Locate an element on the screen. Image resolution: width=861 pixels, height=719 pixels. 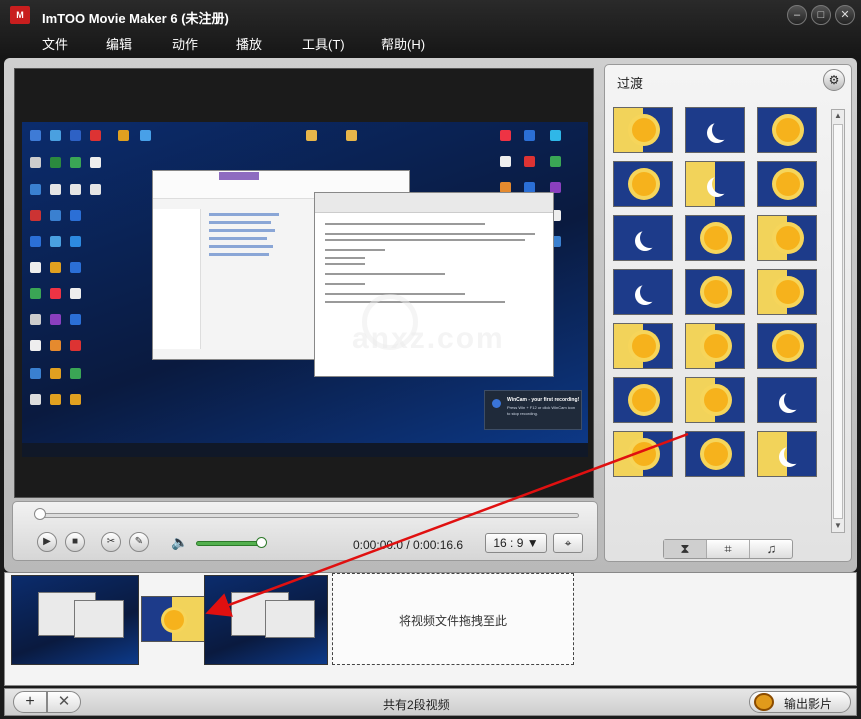
panel-tab-bar: ⧗ ⌗ ♫ is located at coordinates (728, 549).